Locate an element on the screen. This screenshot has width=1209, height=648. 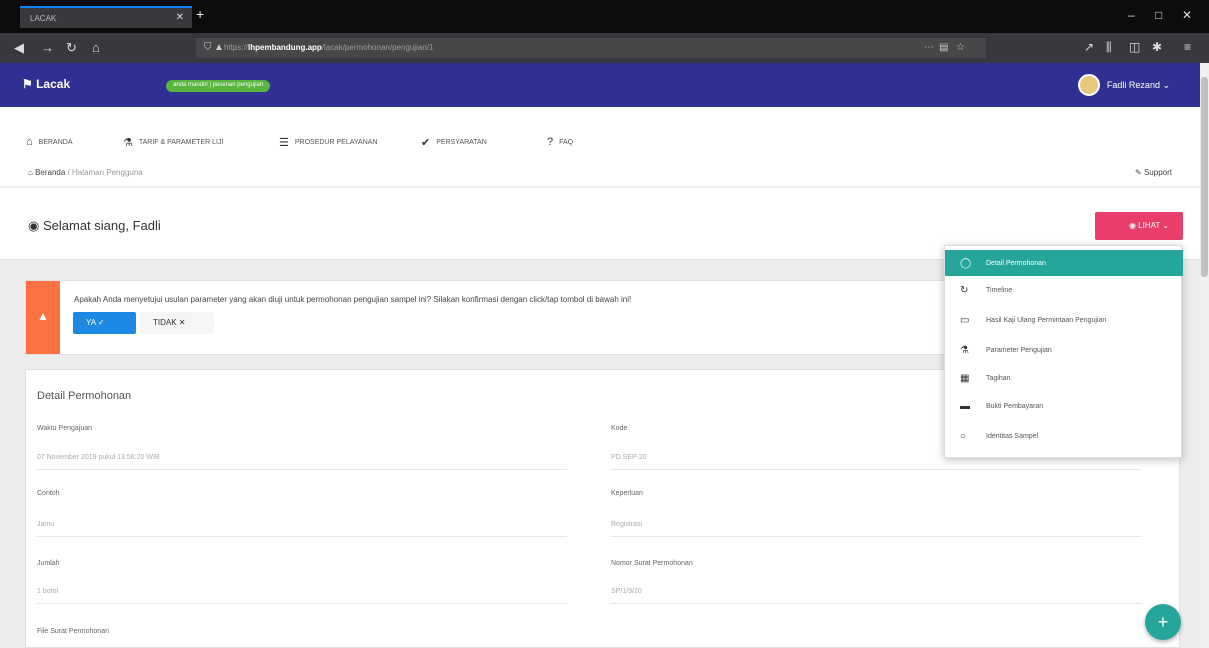
sun-icon: ◉ is located at coordinates (35, 225).